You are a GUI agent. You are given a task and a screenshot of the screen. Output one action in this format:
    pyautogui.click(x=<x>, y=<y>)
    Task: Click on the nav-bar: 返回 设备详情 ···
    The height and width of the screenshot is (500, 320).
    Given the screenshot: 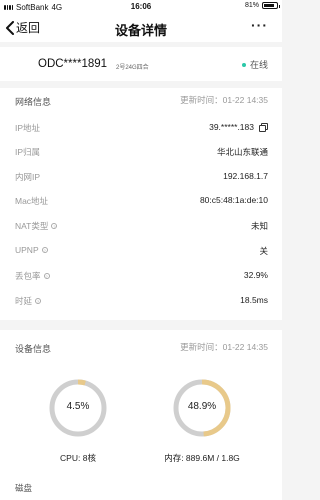 What is the action you would take?
    pyautogui.click(x=141, y=28)
    